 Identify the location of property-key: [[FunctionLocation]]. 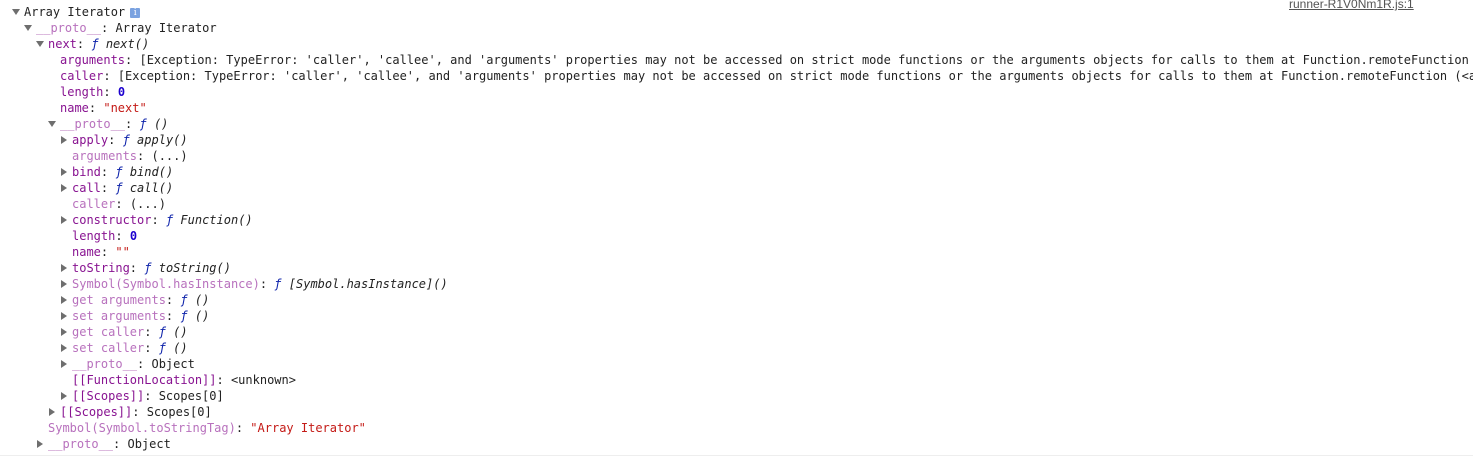
(144, 380).